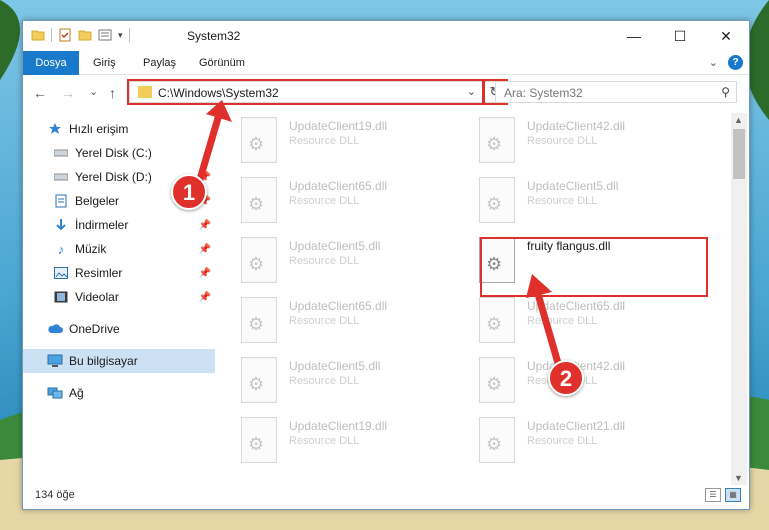  I want to click on details-view-icon: ☰, so click(713, 495).